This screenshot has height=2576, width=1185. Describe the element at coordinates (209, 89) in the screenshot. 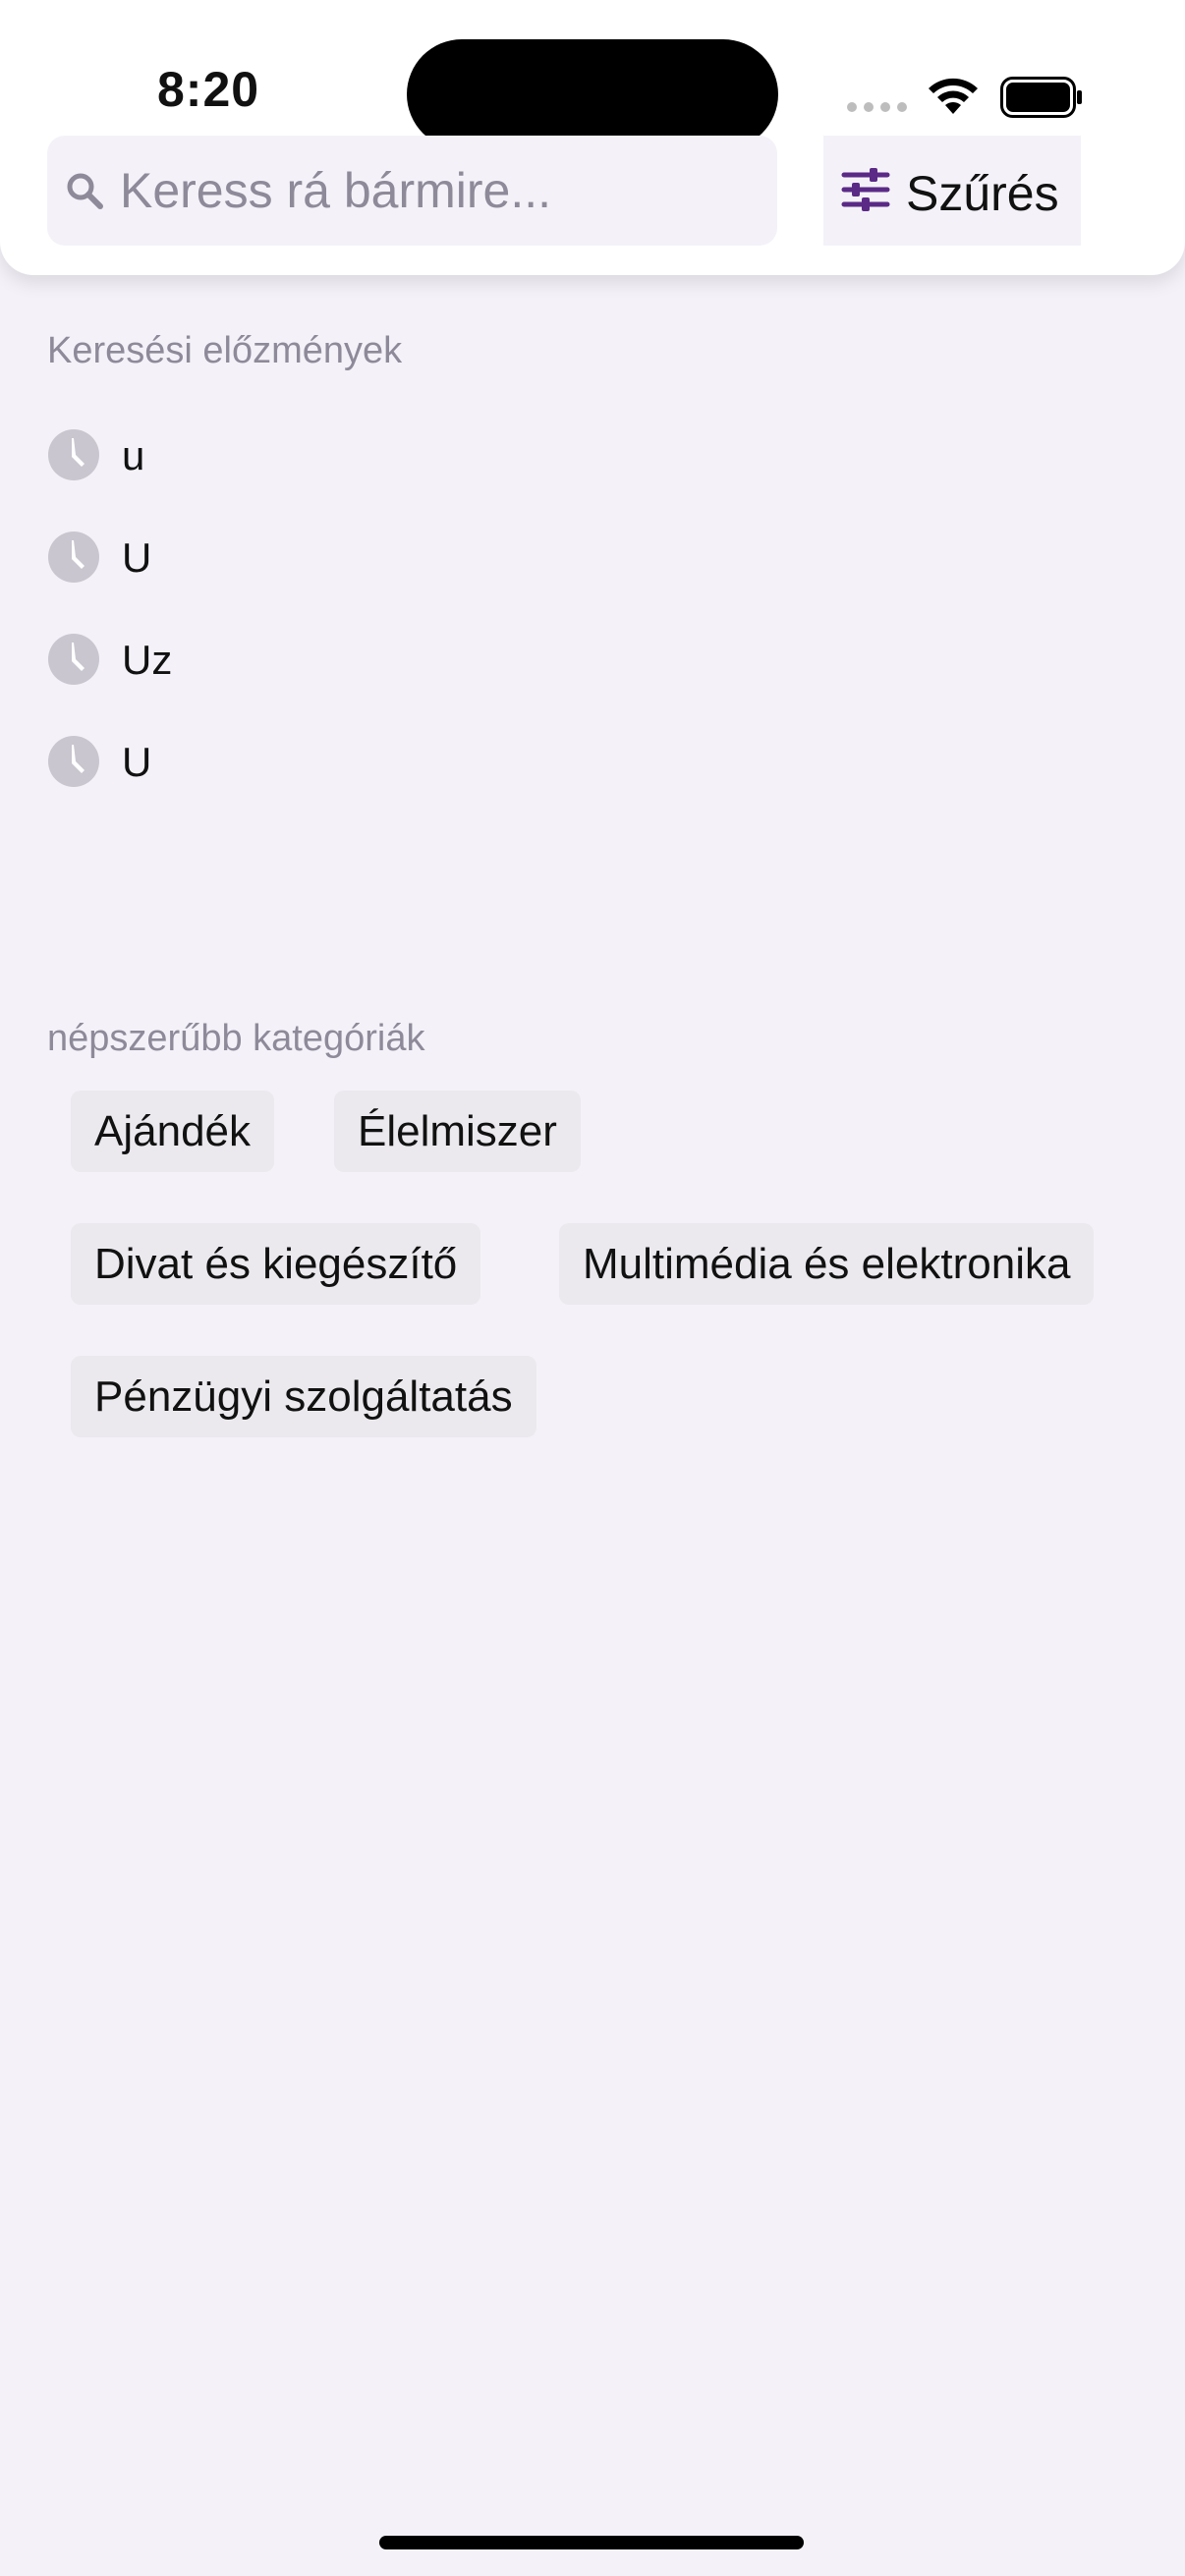

I see `status-time: 8:20` at that location.